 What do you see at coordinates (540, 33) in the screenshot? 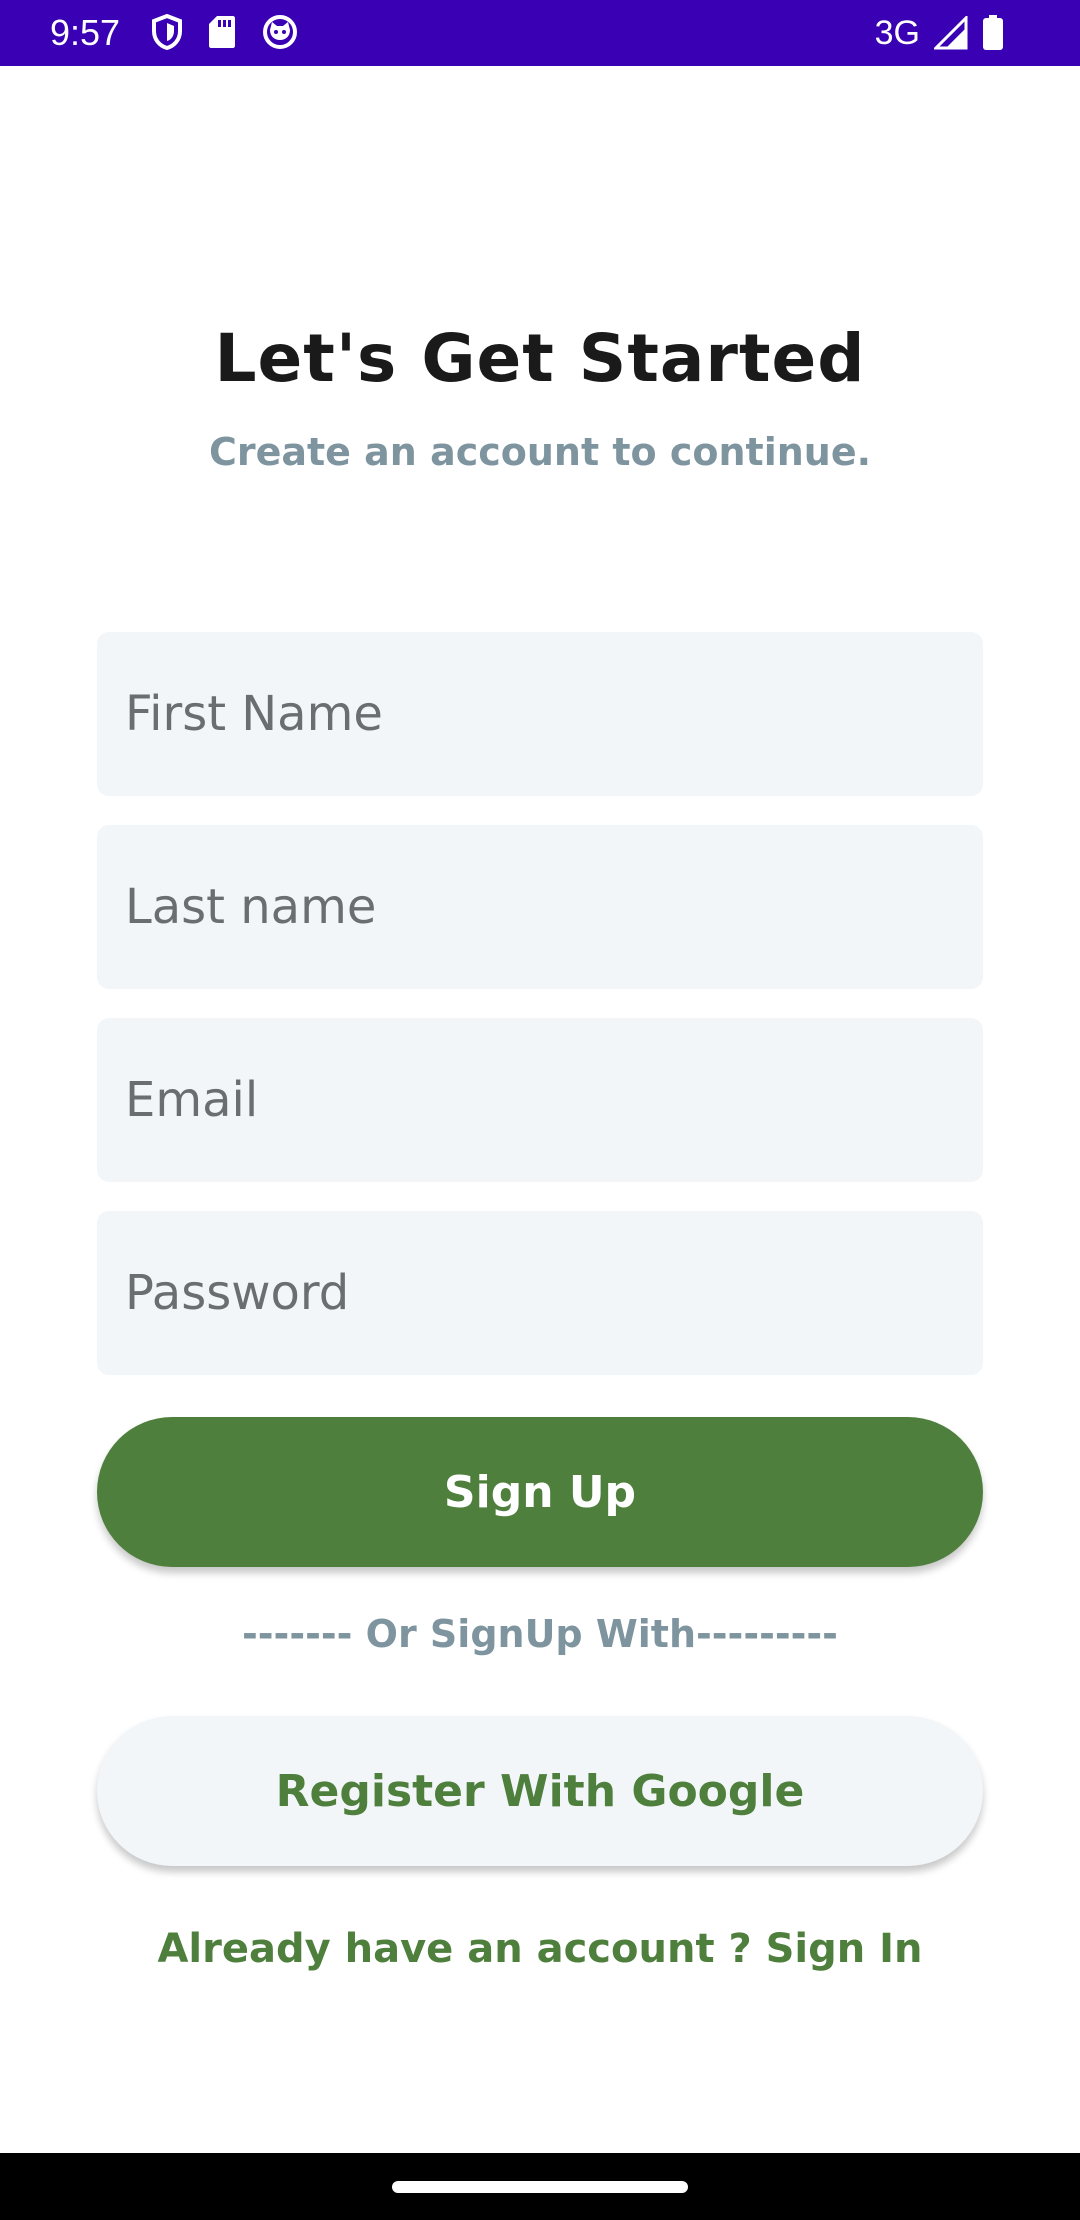
I see `status-bar: 9:57 3G` at bounding box center [540, 33].